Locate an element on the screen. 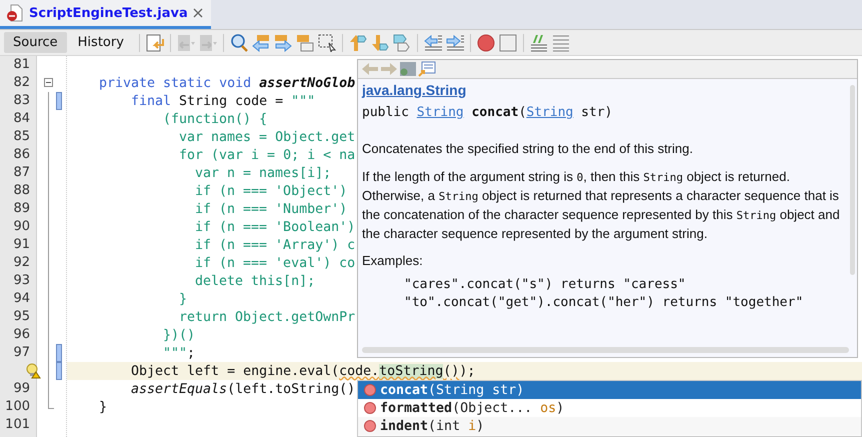  example-code: "to".concat("get").concat("her") returns "together" is located at coordinates (604, 303).